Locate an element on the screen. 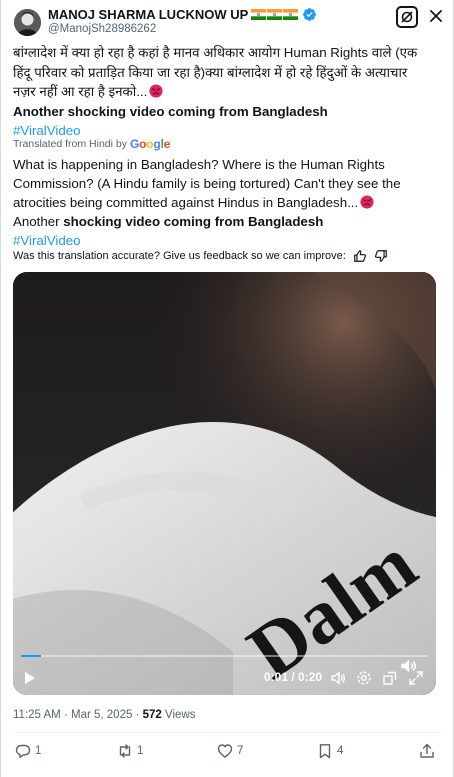 The width and height of the screenshot is (454, 777). flag-emoji-group is located at coordinates (275, 14).